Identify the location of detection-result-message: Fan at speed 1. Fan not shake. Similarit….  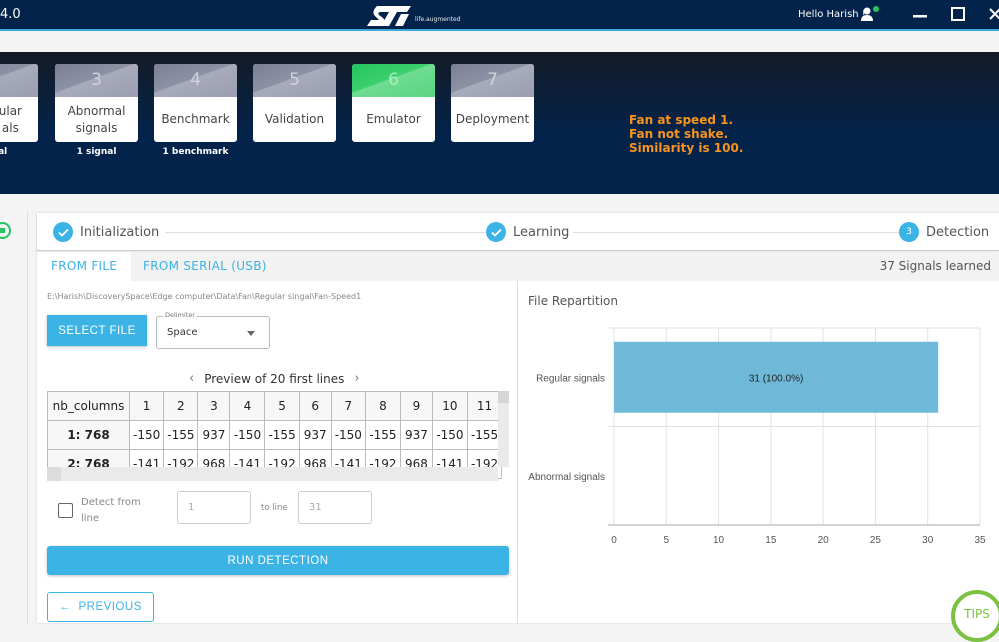
(686, 134).